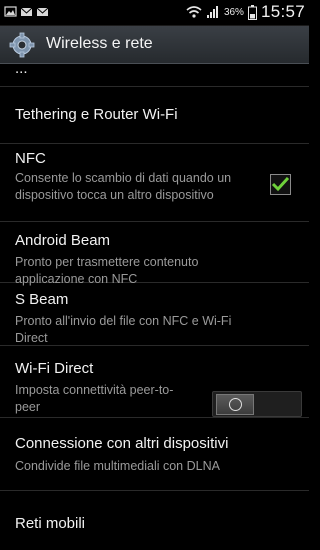 The width and height of the screenshot is (320, 550). What do you see at coordinates (122, 443) in the screenshot?
I see `other-devices-title: Connessione con altri dispositivi` at bounding box center [122, 443].